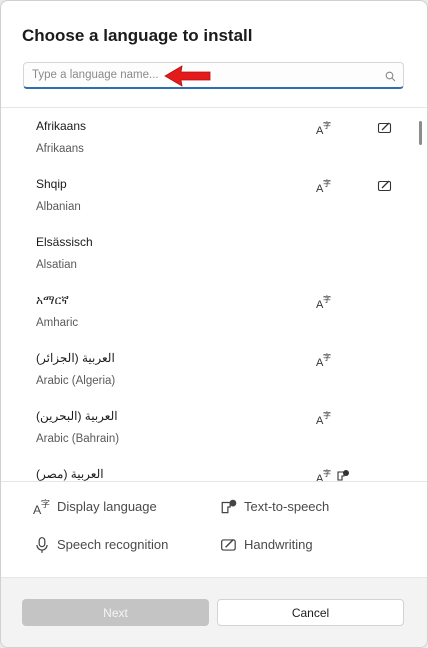  What do you see at coordinates (51, 184) in the screenshot?
I see `language-native-name: Shqip` at bounding box center [51, 184].